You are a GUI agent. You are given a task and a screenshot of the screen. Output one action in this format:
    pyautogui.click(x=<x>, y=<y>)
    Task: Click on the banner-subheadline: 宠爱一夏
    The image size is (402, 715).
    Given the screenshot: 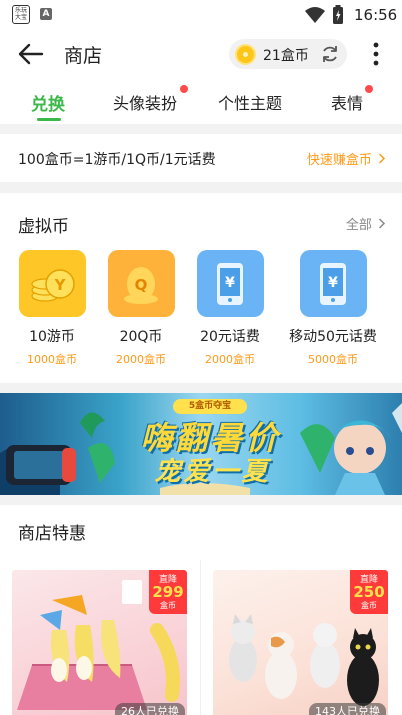 What is the action you would take?
    pyautogui.click(x=212, y=472)
    